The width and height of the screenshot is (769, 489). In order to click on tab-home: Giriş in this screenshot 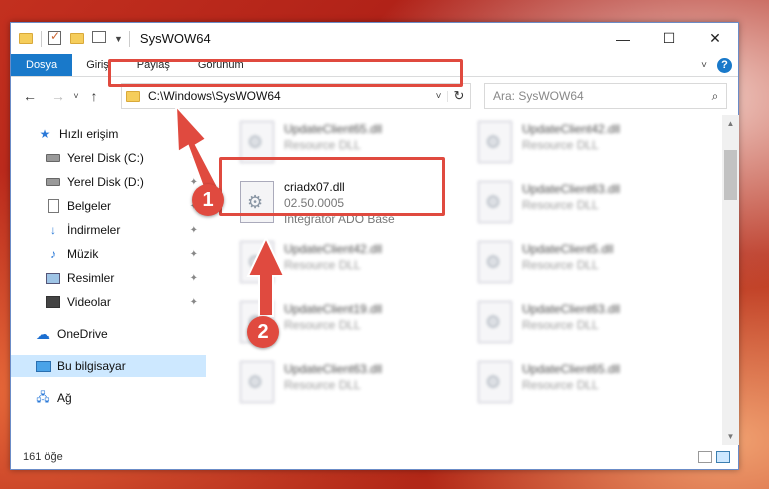, I will do `click(97, 65)`.